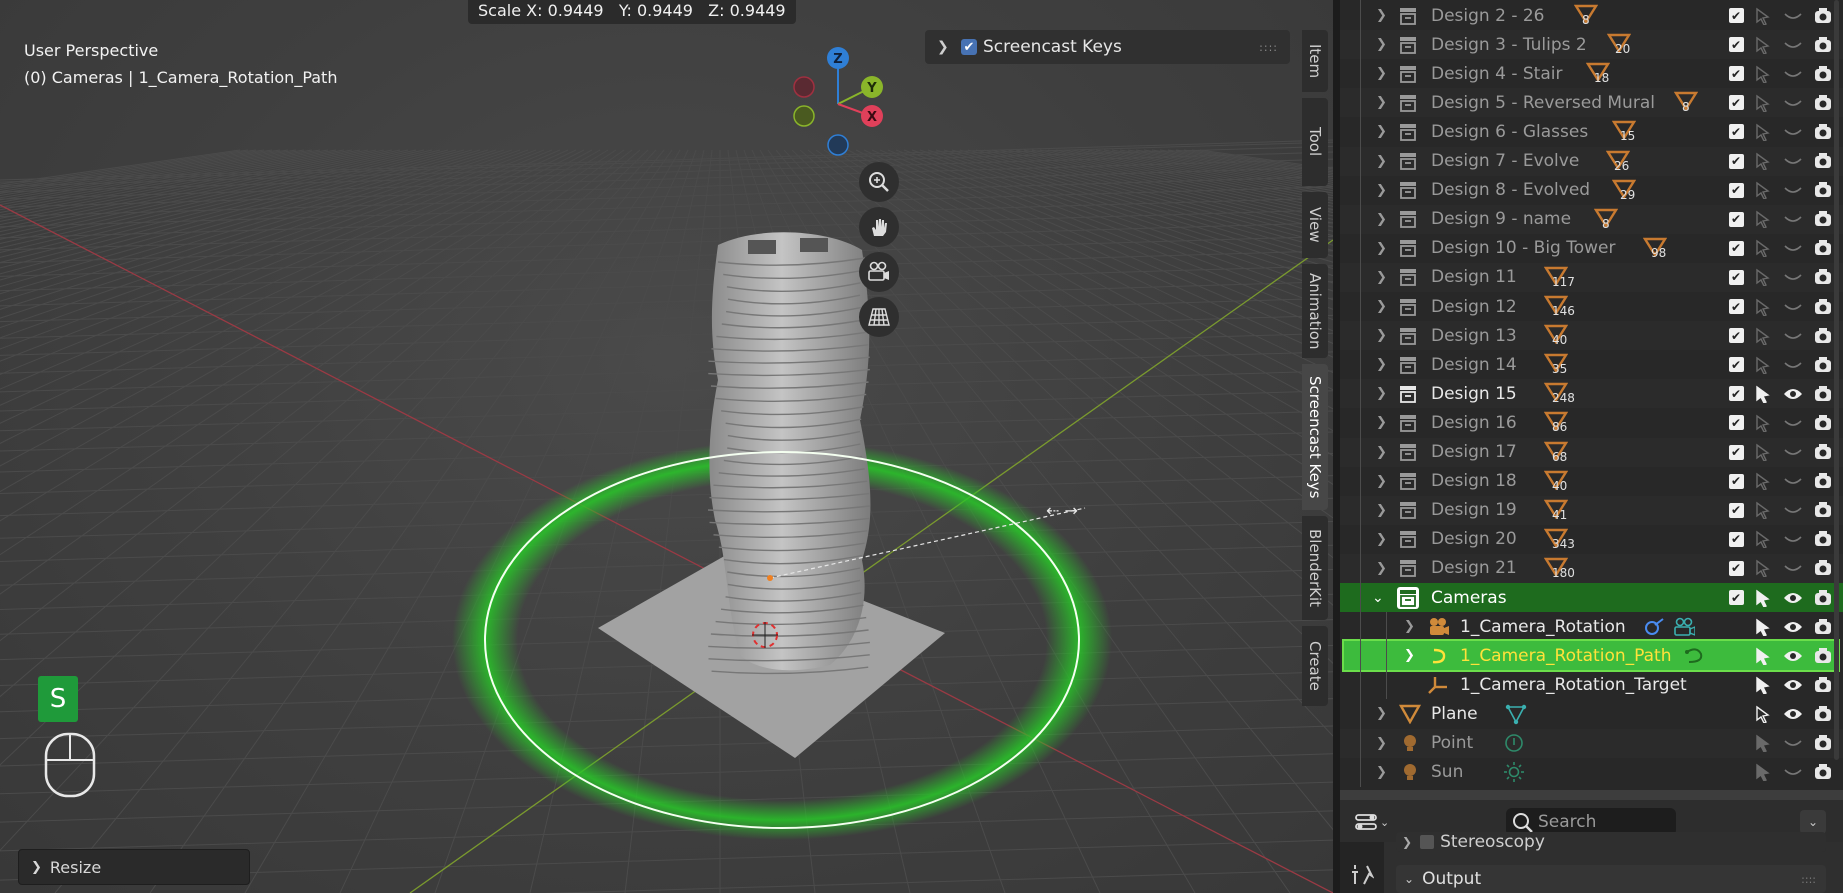 This screenshot has height=893, width=1843. I want to click on drag-handle-icon: ::::, so click(1268, 47).